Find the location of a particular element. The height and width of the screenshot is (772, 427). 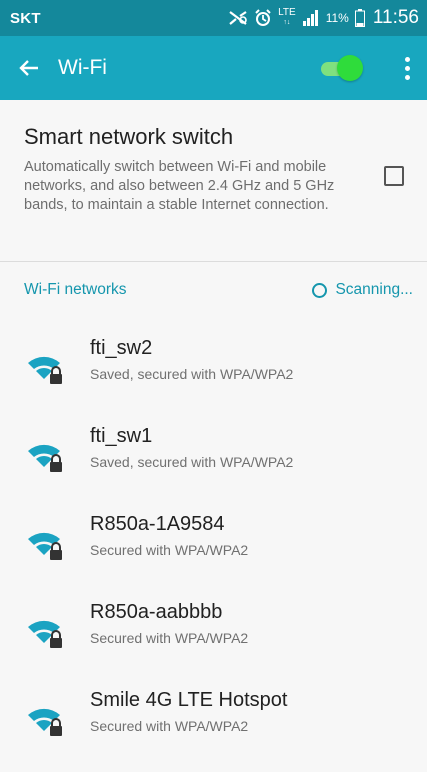

lte-label: LTE is located at coordinates (287, 12).